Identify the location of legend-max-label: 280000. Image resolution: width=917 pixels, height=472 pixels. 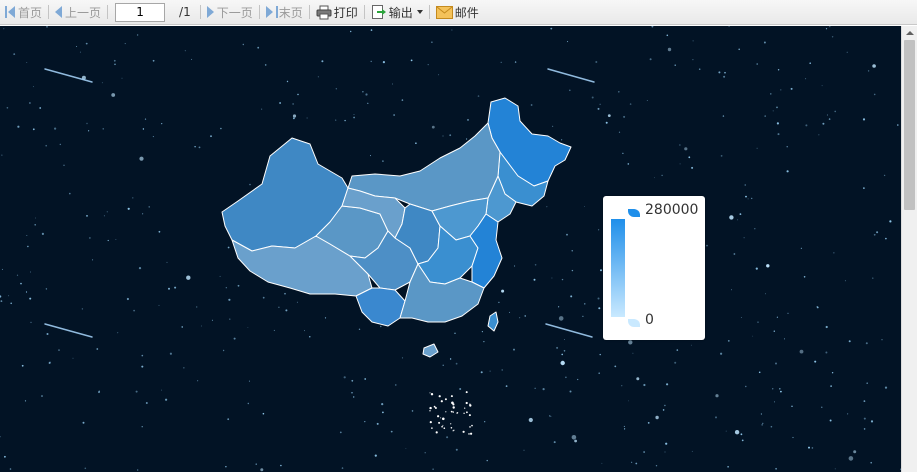
(672, 210).